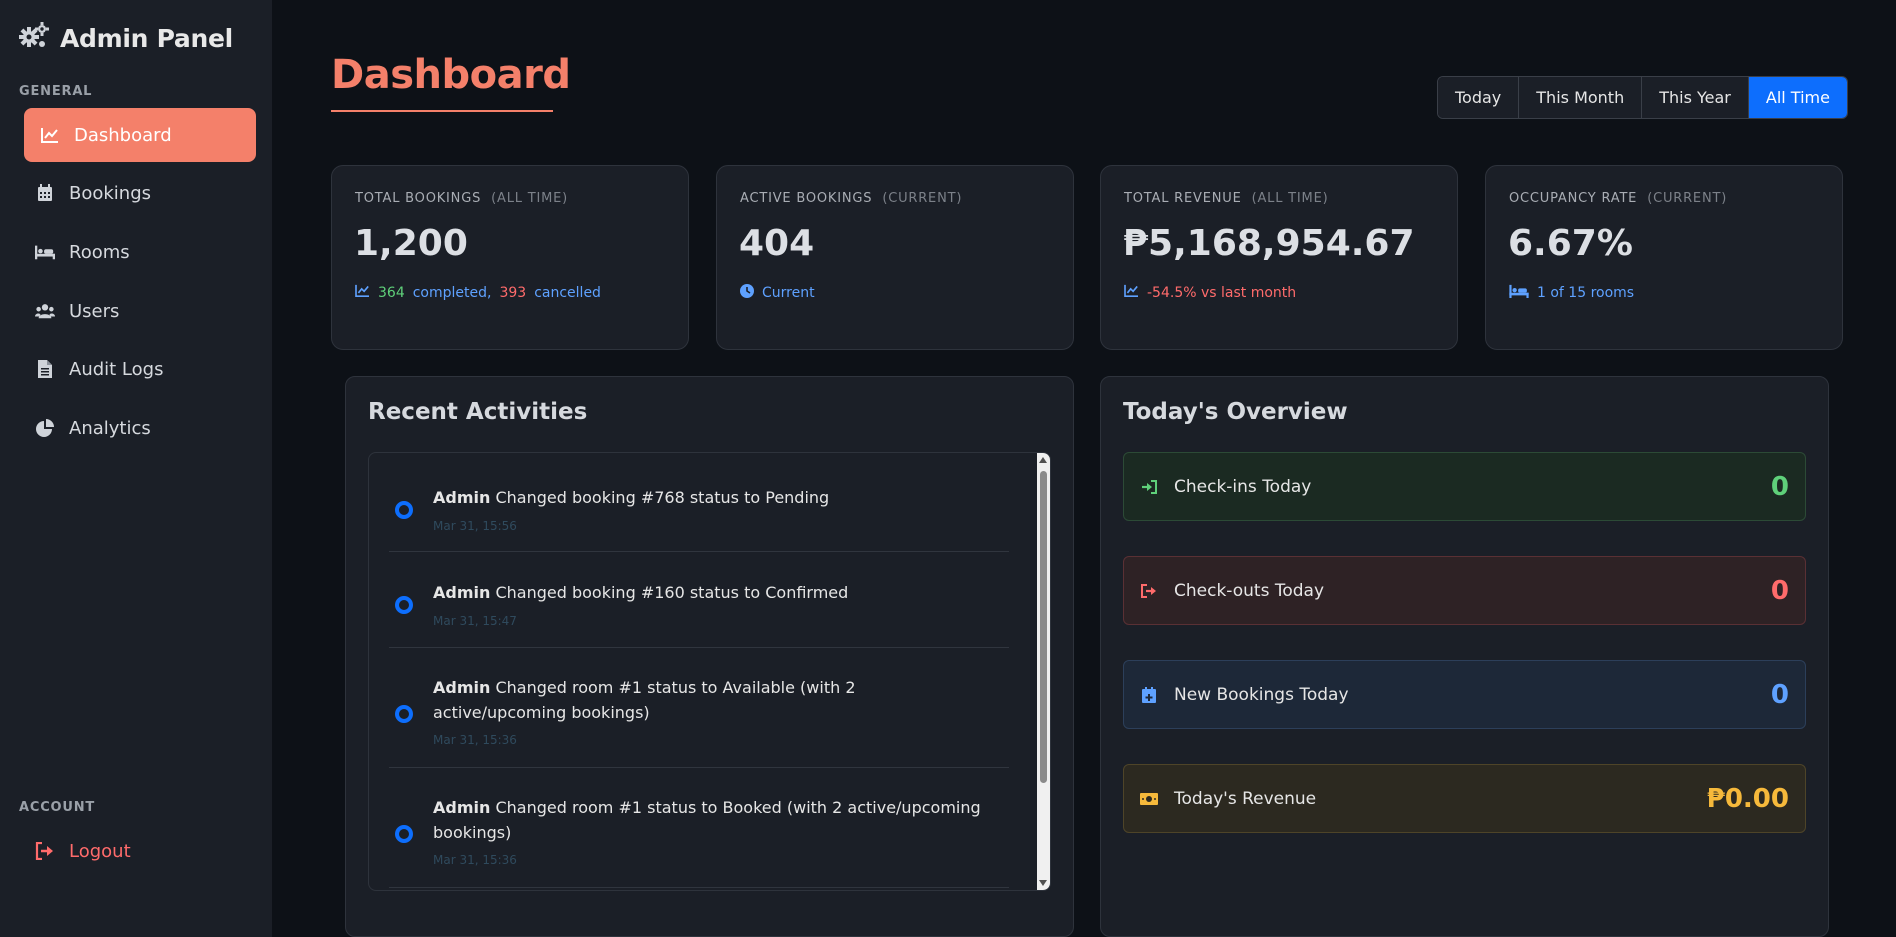 The width and height of the screenshot is (1896, 937). Describe the element at coordinates (34, 38) in the screenshot. I see `gears-icon` at that location.